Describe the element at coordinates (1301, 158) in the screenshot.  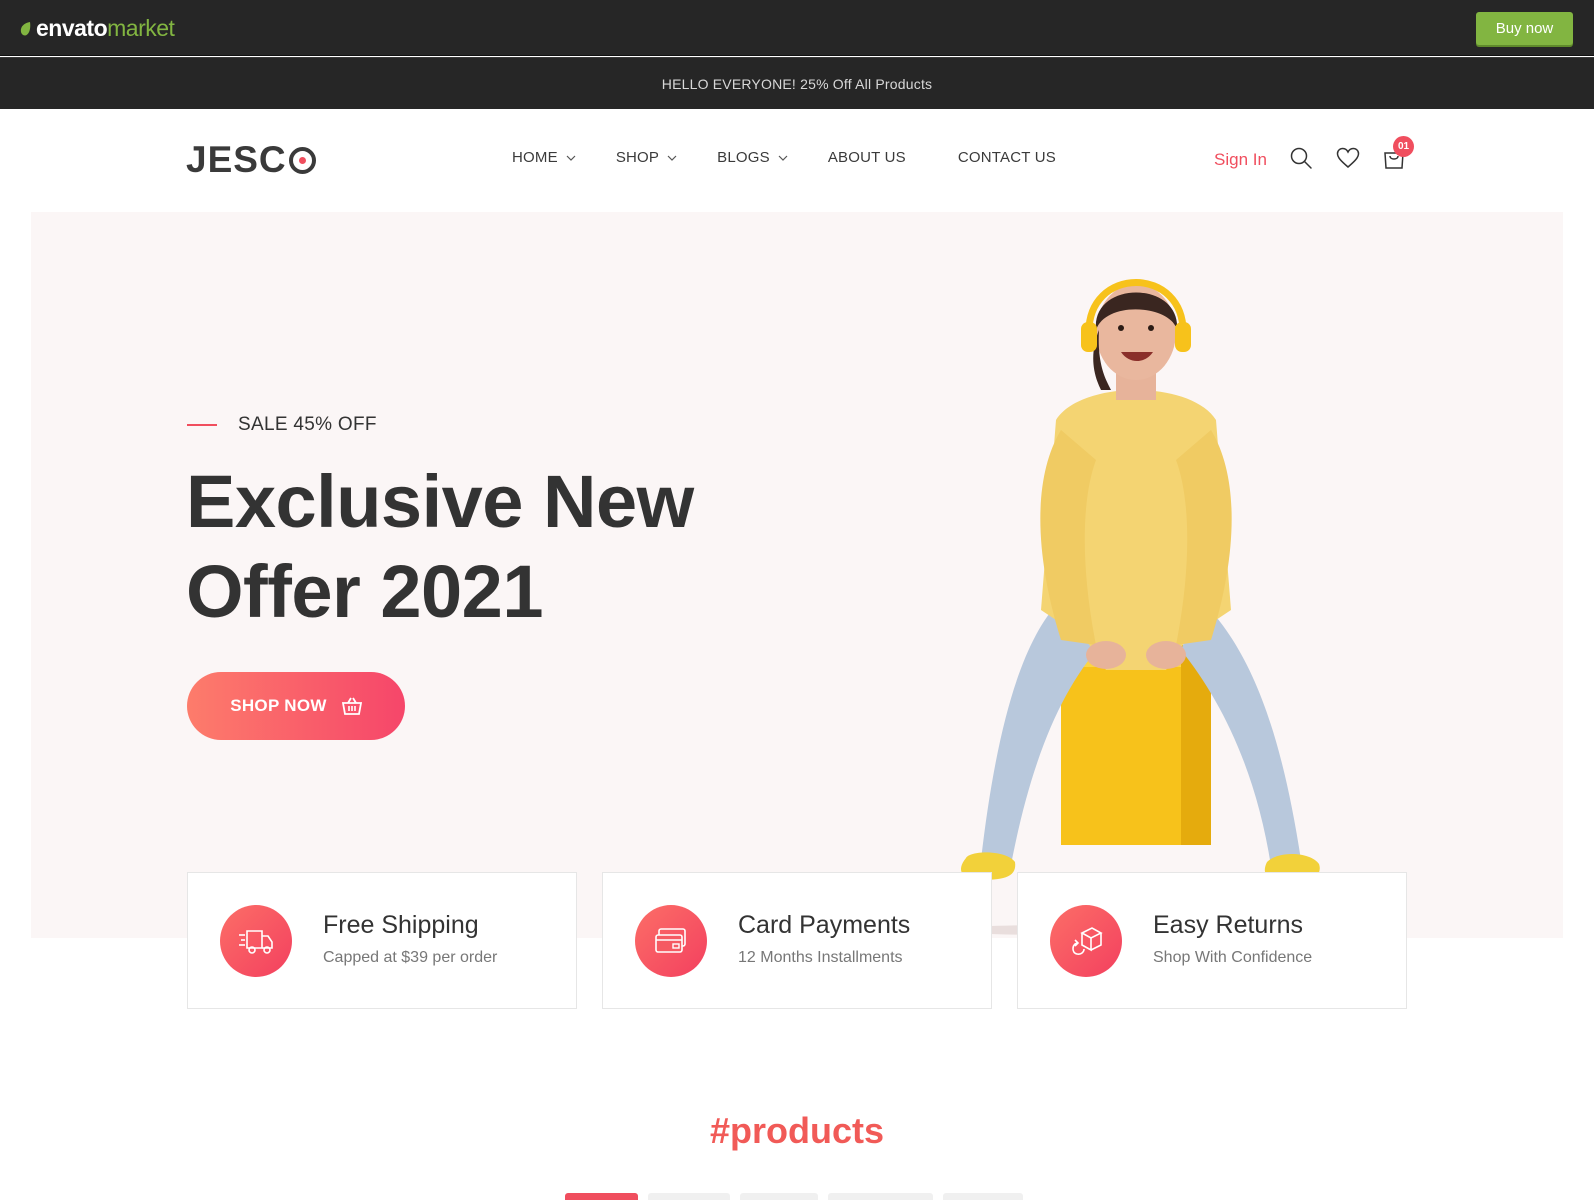
I see `search-icon` at that location.